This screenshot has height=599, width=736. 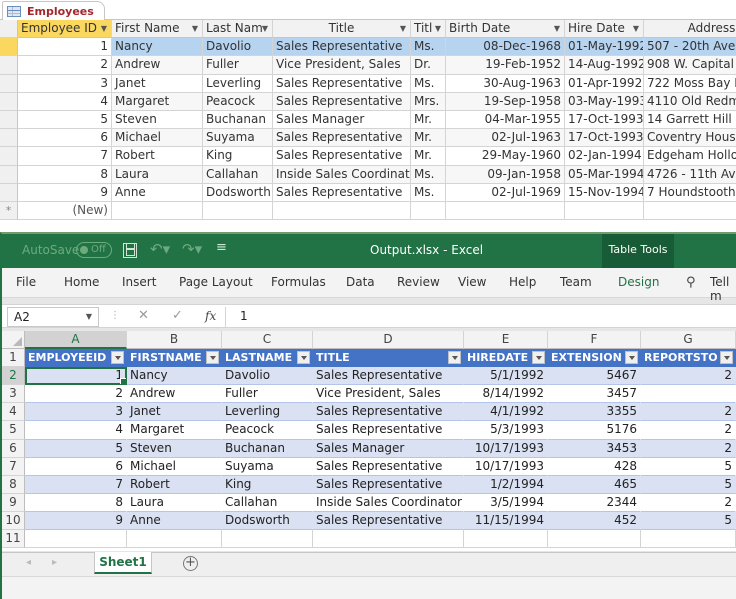 What do you see at coordinates (13, 358) in the screenshot?
I see `row-number: 1` at bounding box center [13, 358].